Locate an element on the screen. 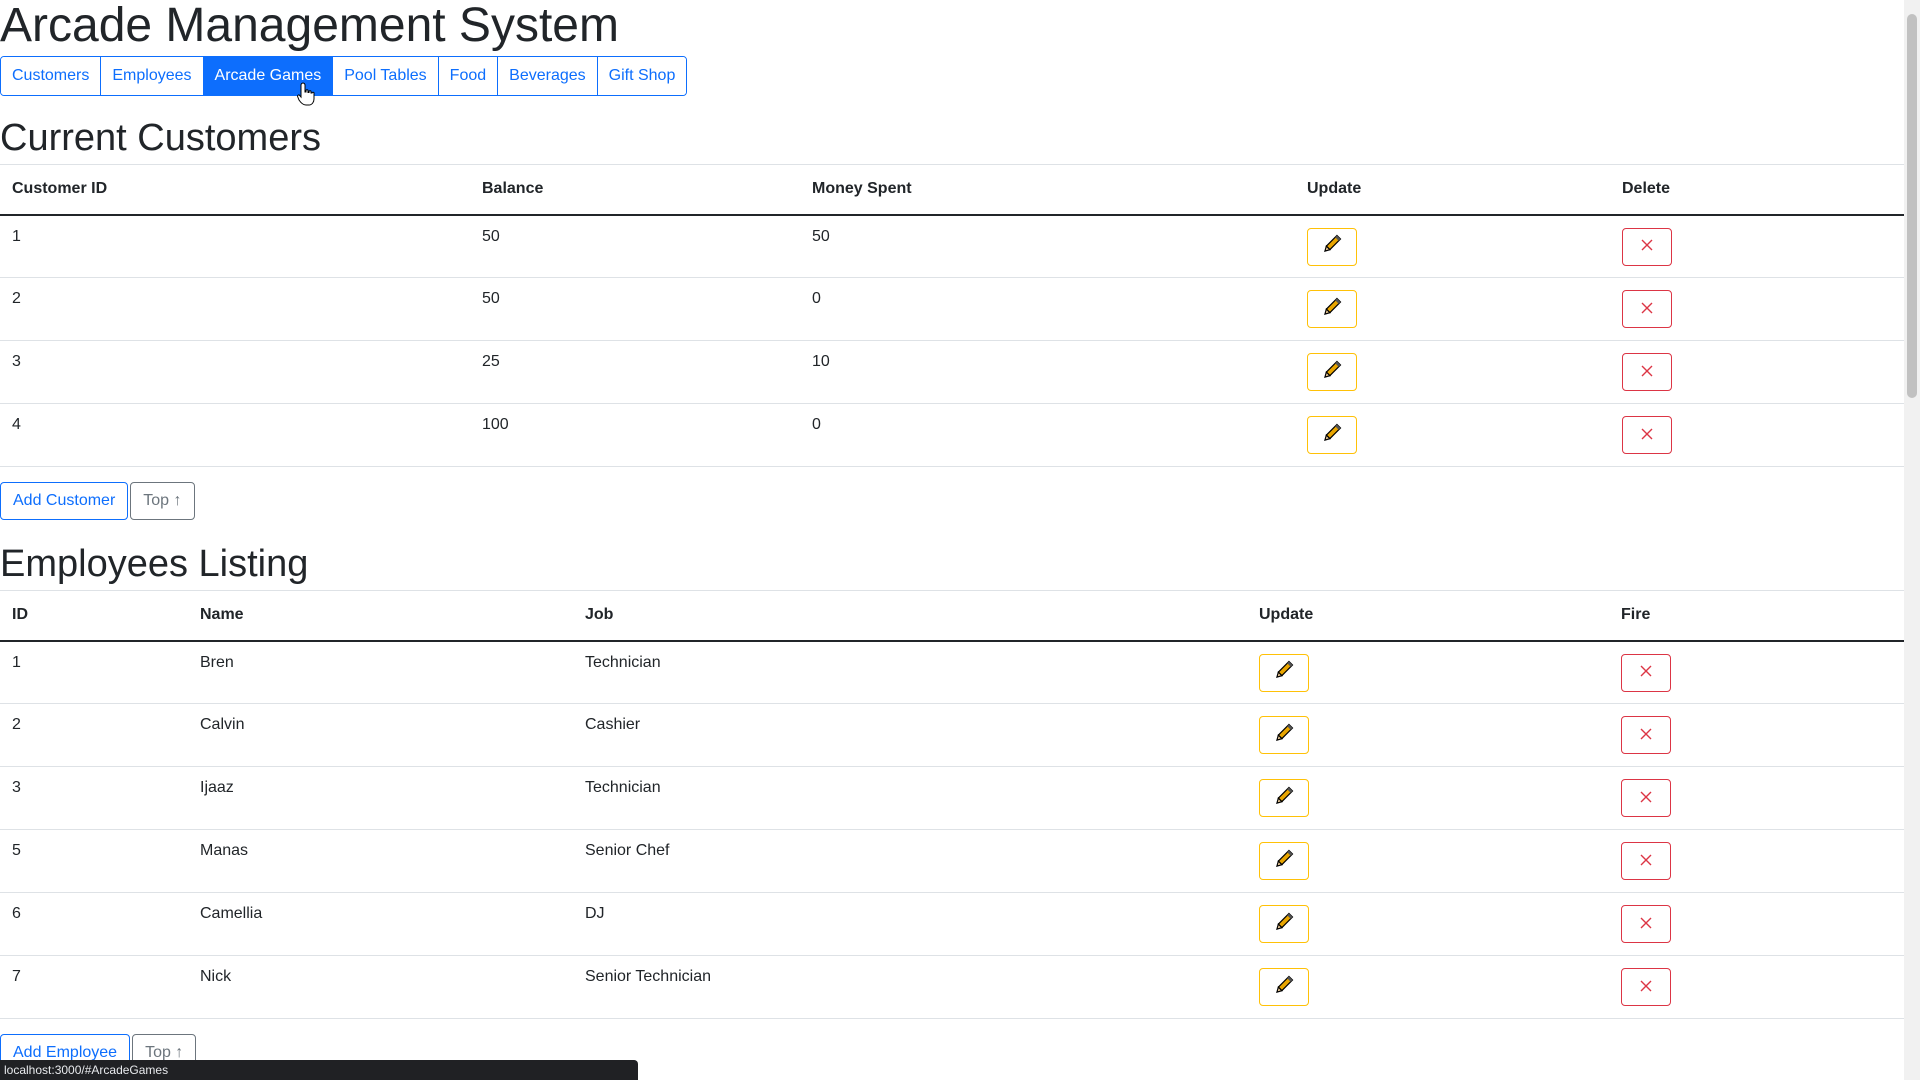 This screenshot has width=1920, height=1080. table-row: 3 Ijaaz Technician is located at coordinates (952, 798).